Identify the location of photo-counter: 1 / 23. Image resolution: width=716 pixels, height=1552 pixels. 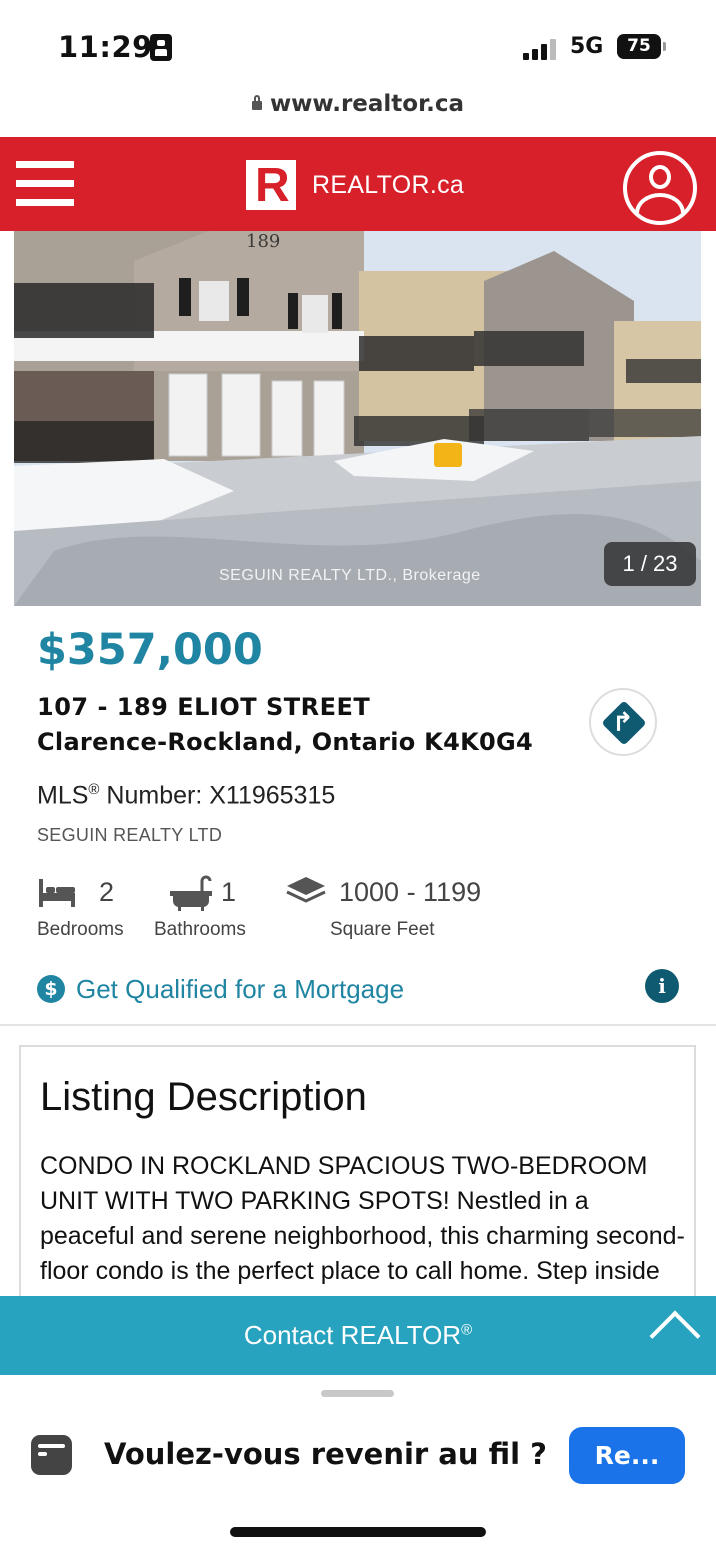
(650, 564).